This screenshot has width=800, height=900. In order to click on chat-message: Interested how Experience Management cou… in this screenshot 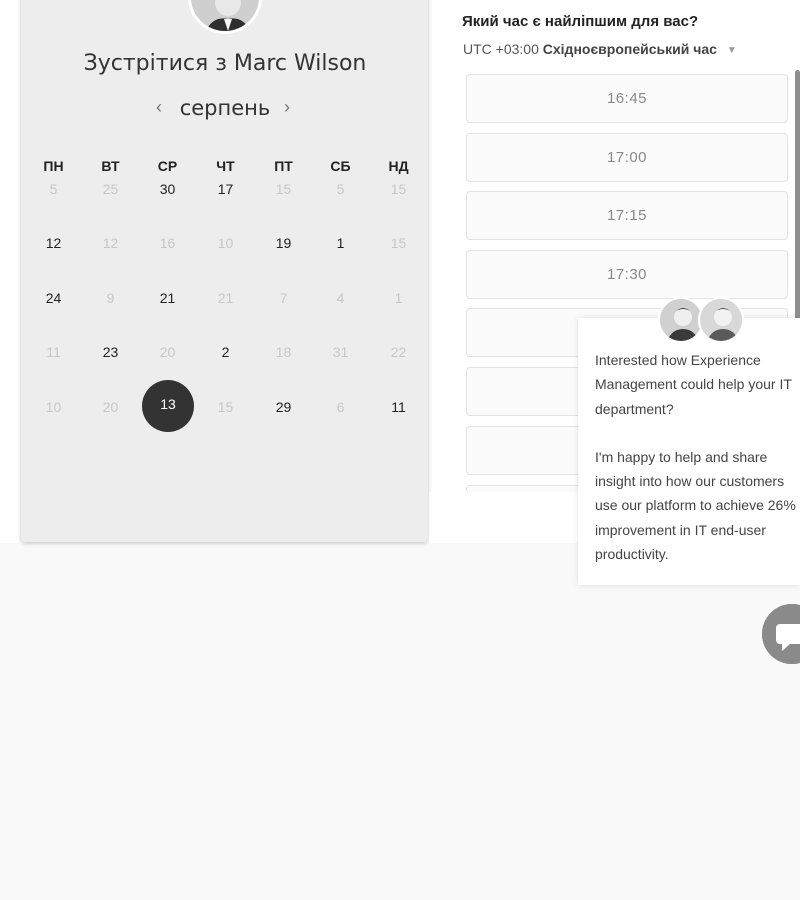, I will do `click(697, 469)`.